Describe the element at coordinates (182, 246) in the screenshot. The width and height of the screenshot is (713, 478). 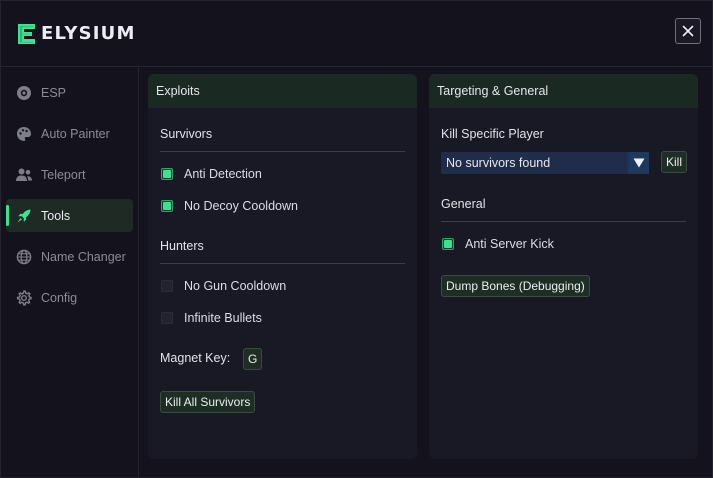
I see `hunters-section-title: Hunters` at that location.